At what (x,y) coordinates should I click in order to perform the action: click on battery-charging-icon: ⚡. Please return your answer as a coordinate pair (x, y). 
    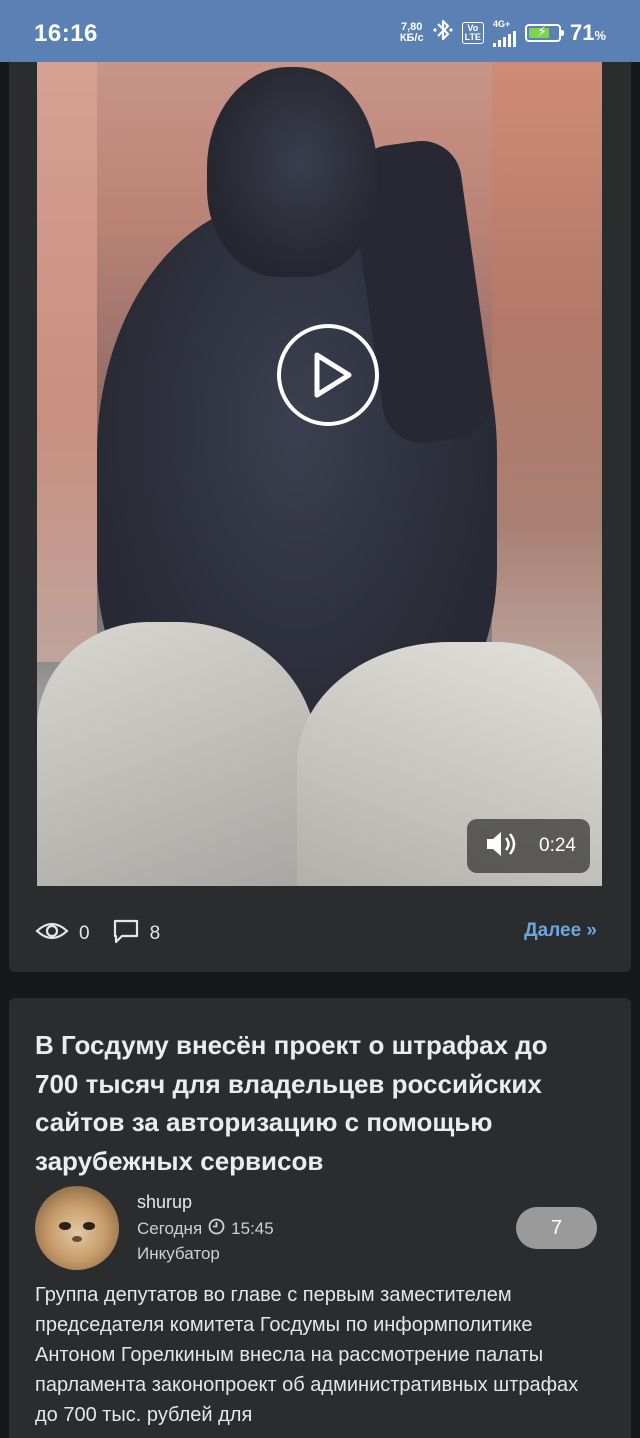
    Looking at the image, I should click on (544, 32).